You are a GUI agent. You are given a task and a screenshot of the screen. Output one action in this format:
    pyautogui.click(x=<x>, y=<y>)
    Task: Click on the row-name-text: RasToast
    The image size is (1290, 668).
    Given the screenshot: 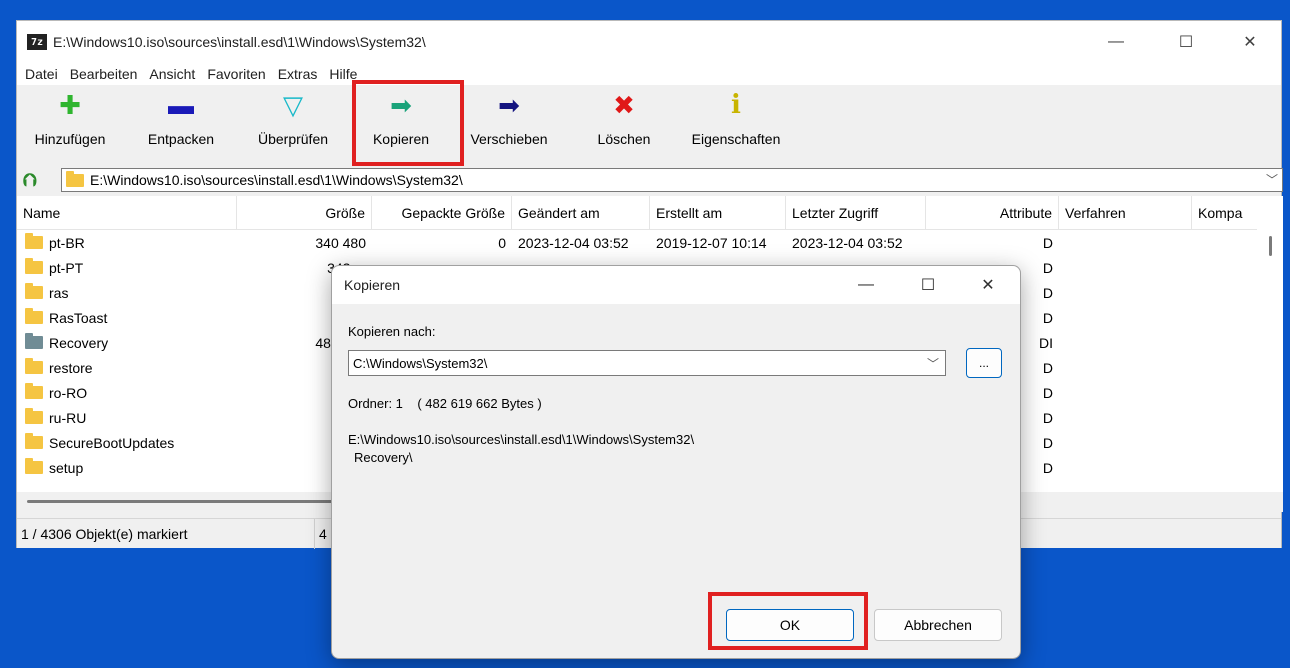 What is the action you would take?
    pyautogui.click(x=78, y=317)
    